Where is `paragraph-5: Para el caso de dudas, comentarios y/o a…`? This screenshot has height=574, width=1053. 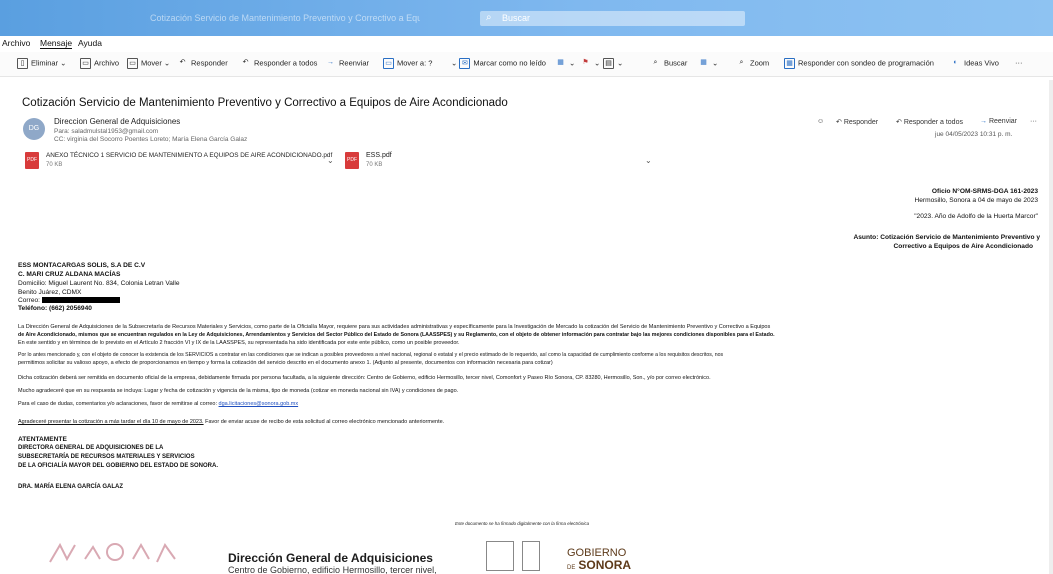
paragraph-5: Para el caso de dudas, comentarios y/o a… is located at coordinates (158, 404).